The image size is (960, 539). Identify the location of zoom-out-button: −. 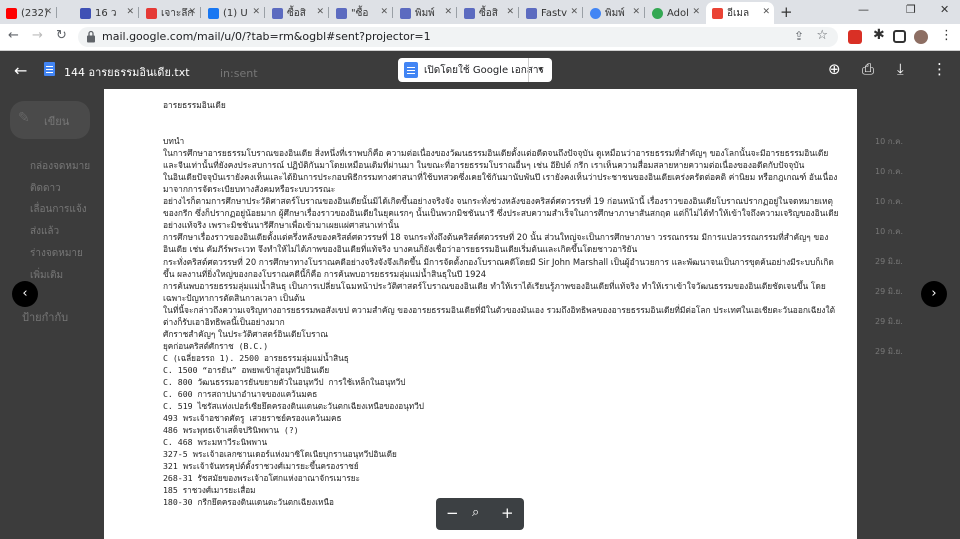
(452, 513).